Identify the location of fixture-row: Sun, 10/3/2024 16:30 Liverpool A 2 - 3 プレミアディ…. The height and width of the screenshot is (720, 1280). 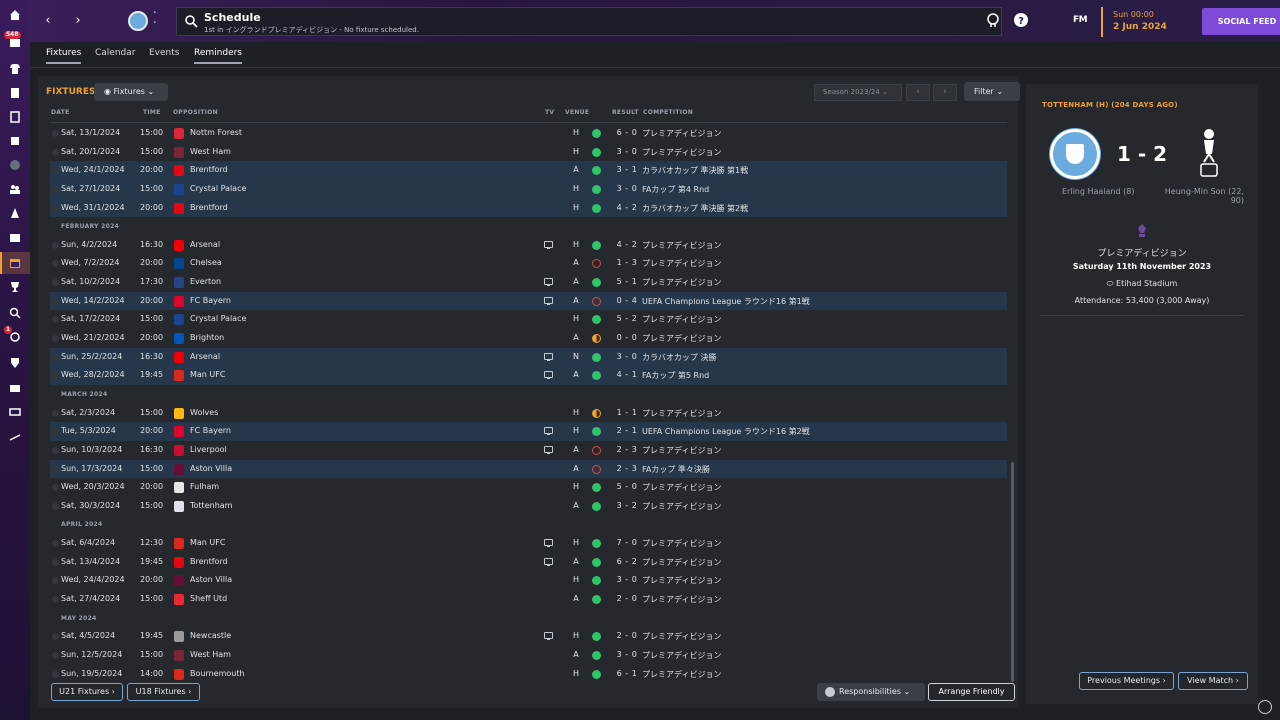
(528, 450).